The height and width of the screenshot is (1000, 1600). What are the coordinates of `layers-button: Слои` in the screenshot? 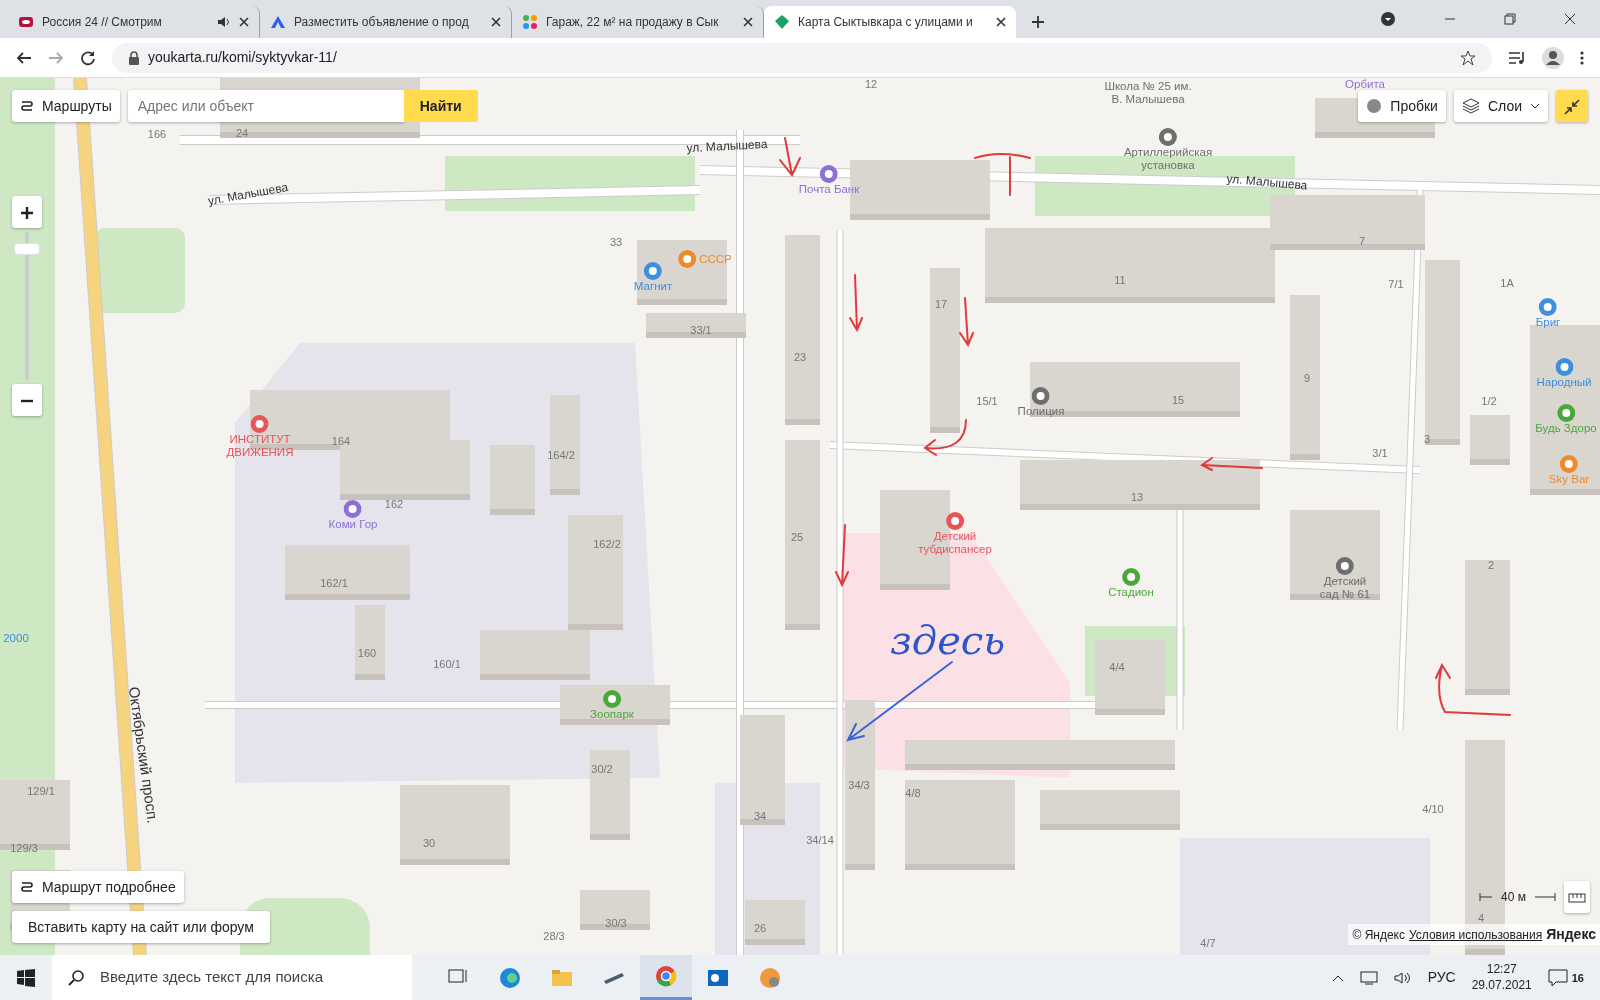 It's located at (1500, 106).